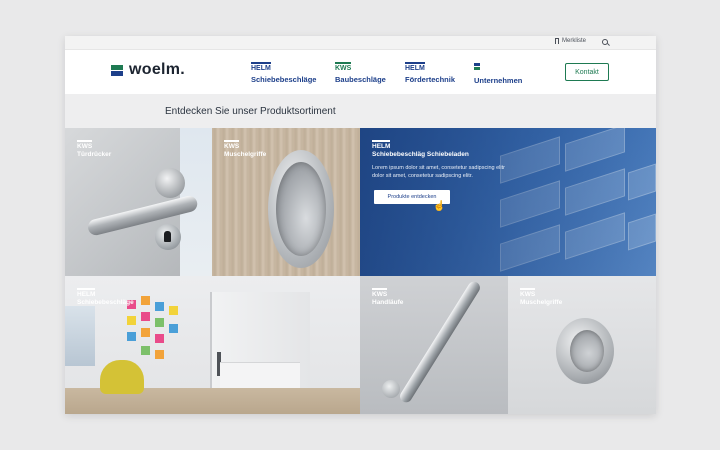  I want to click on nav-label: Fördertechnik, so click(430, 79).